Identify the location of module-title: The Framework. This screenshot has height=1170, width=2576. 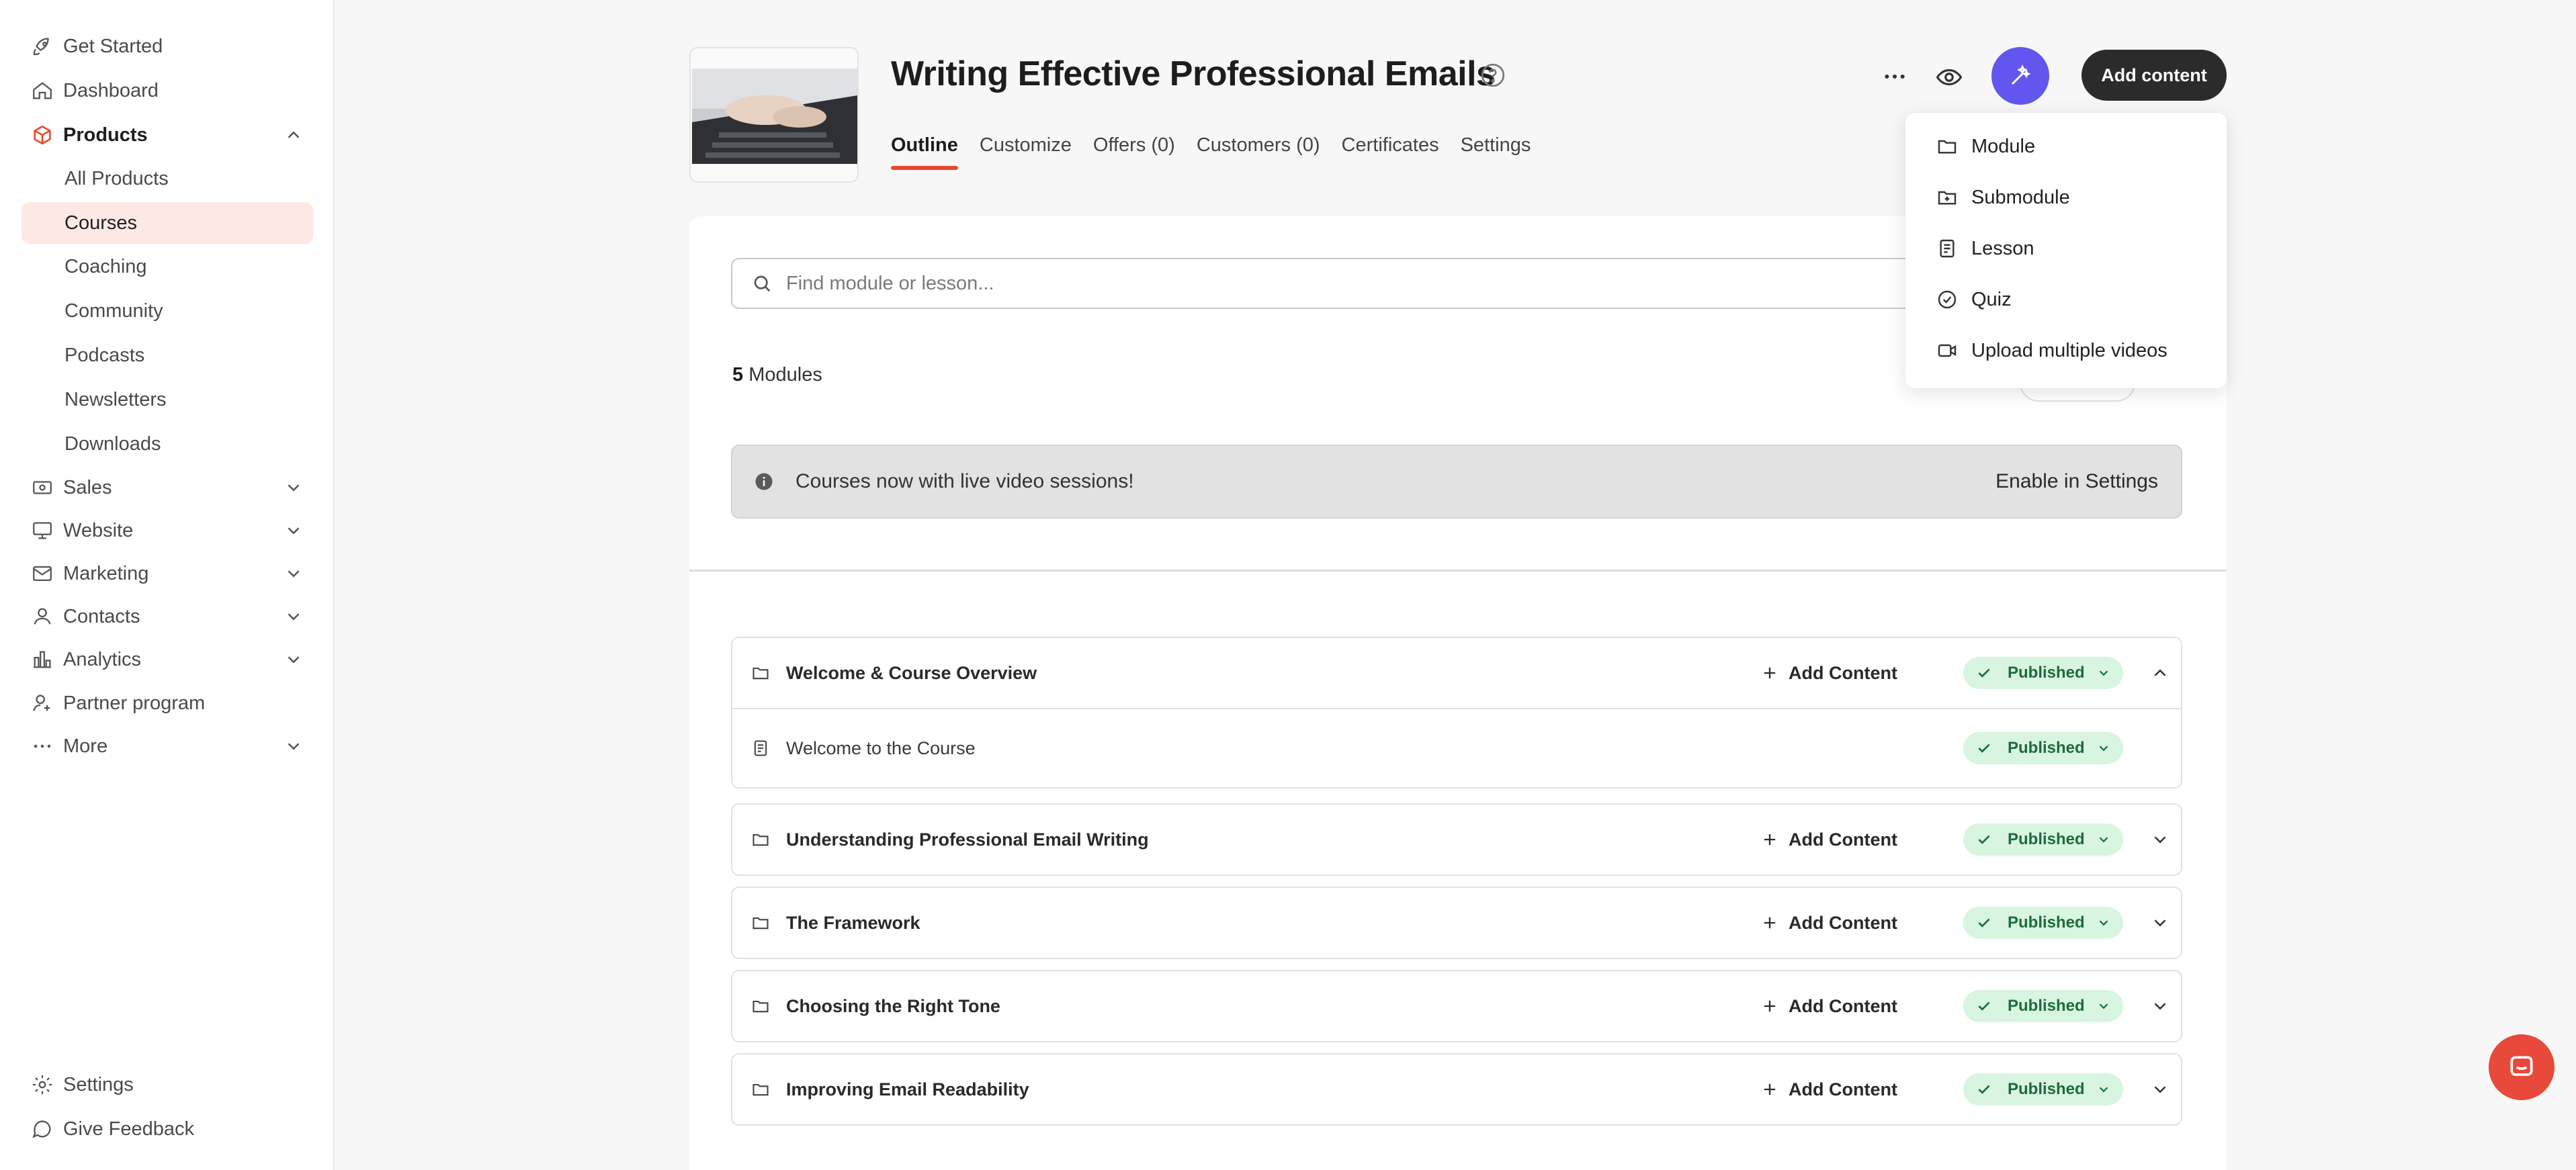
(853, 923).